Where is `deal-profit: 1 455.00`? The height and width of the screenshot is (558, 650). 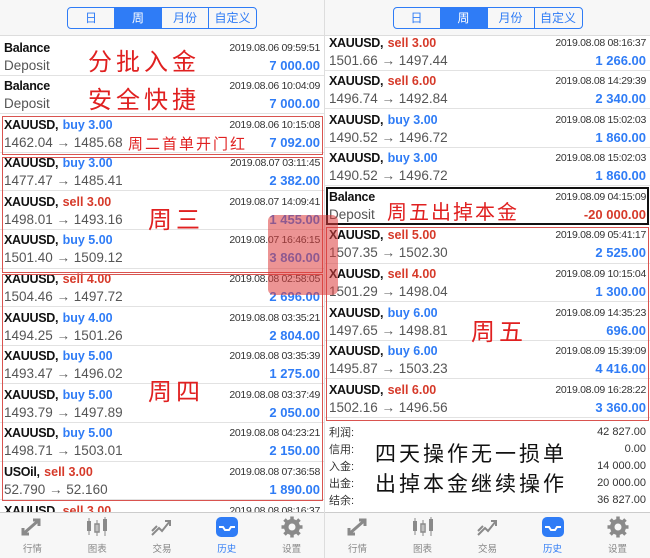 deal-profit: 1 455.00 is located at coordinates (294, 219).